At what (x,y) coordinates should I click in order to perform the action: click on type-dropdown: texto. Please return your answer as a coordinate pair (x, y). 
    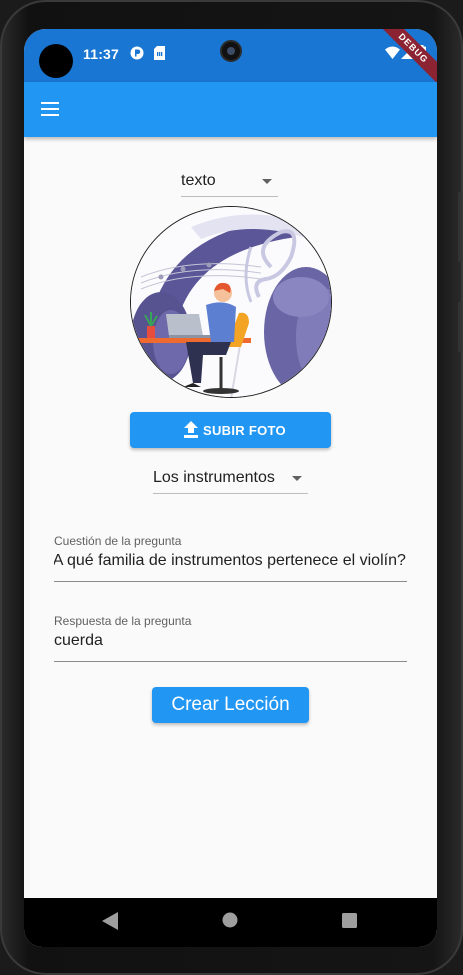
    Looking at the image, I should click on (229, 182).